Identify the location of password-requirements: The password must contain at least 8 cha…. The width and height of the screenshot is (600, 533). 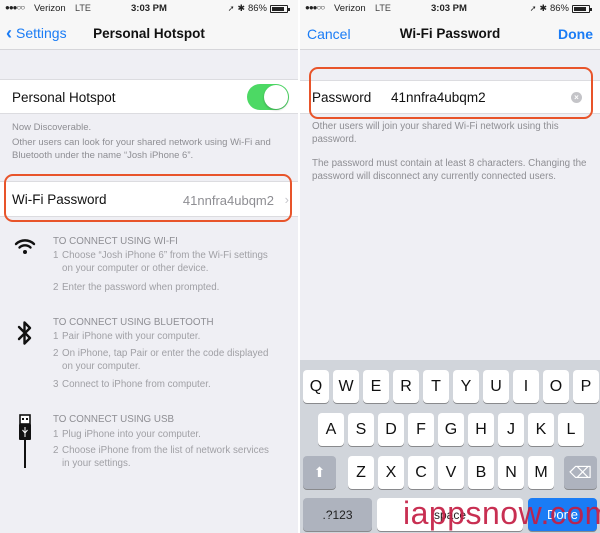
(449, 170).